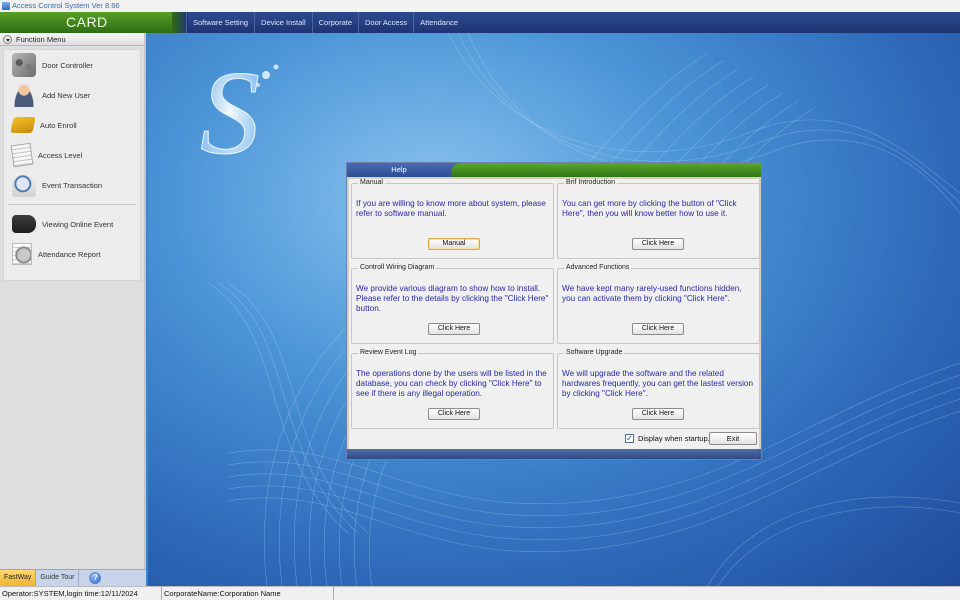 This screenshot has width=960, height=600. I want to click on window-title: Access Control System Ver 8.66, so click(66, 5).